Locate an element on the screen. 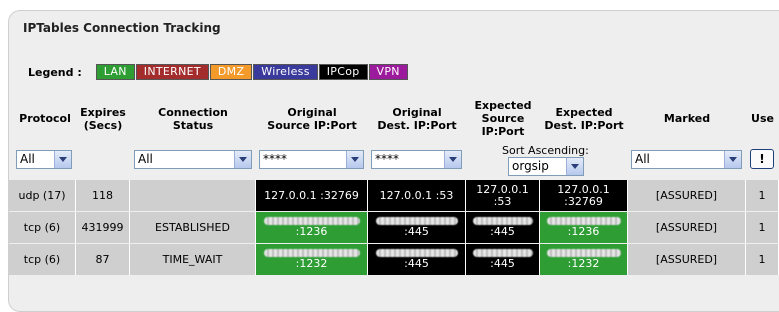 The image size is (779, 312). header-exp-src-label-2: Source is located at coordinates (503, 118).